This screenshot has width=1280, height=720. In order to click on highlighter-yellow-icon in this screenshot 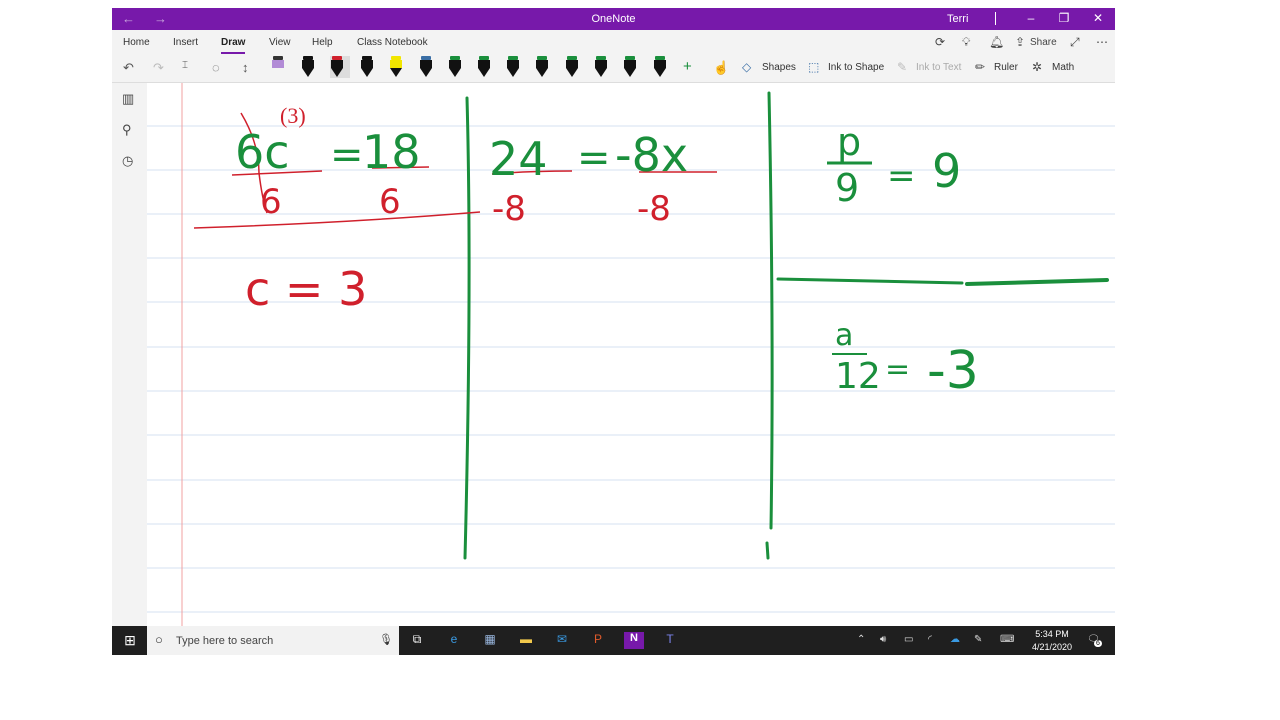, I will do `click(396, 67)`.